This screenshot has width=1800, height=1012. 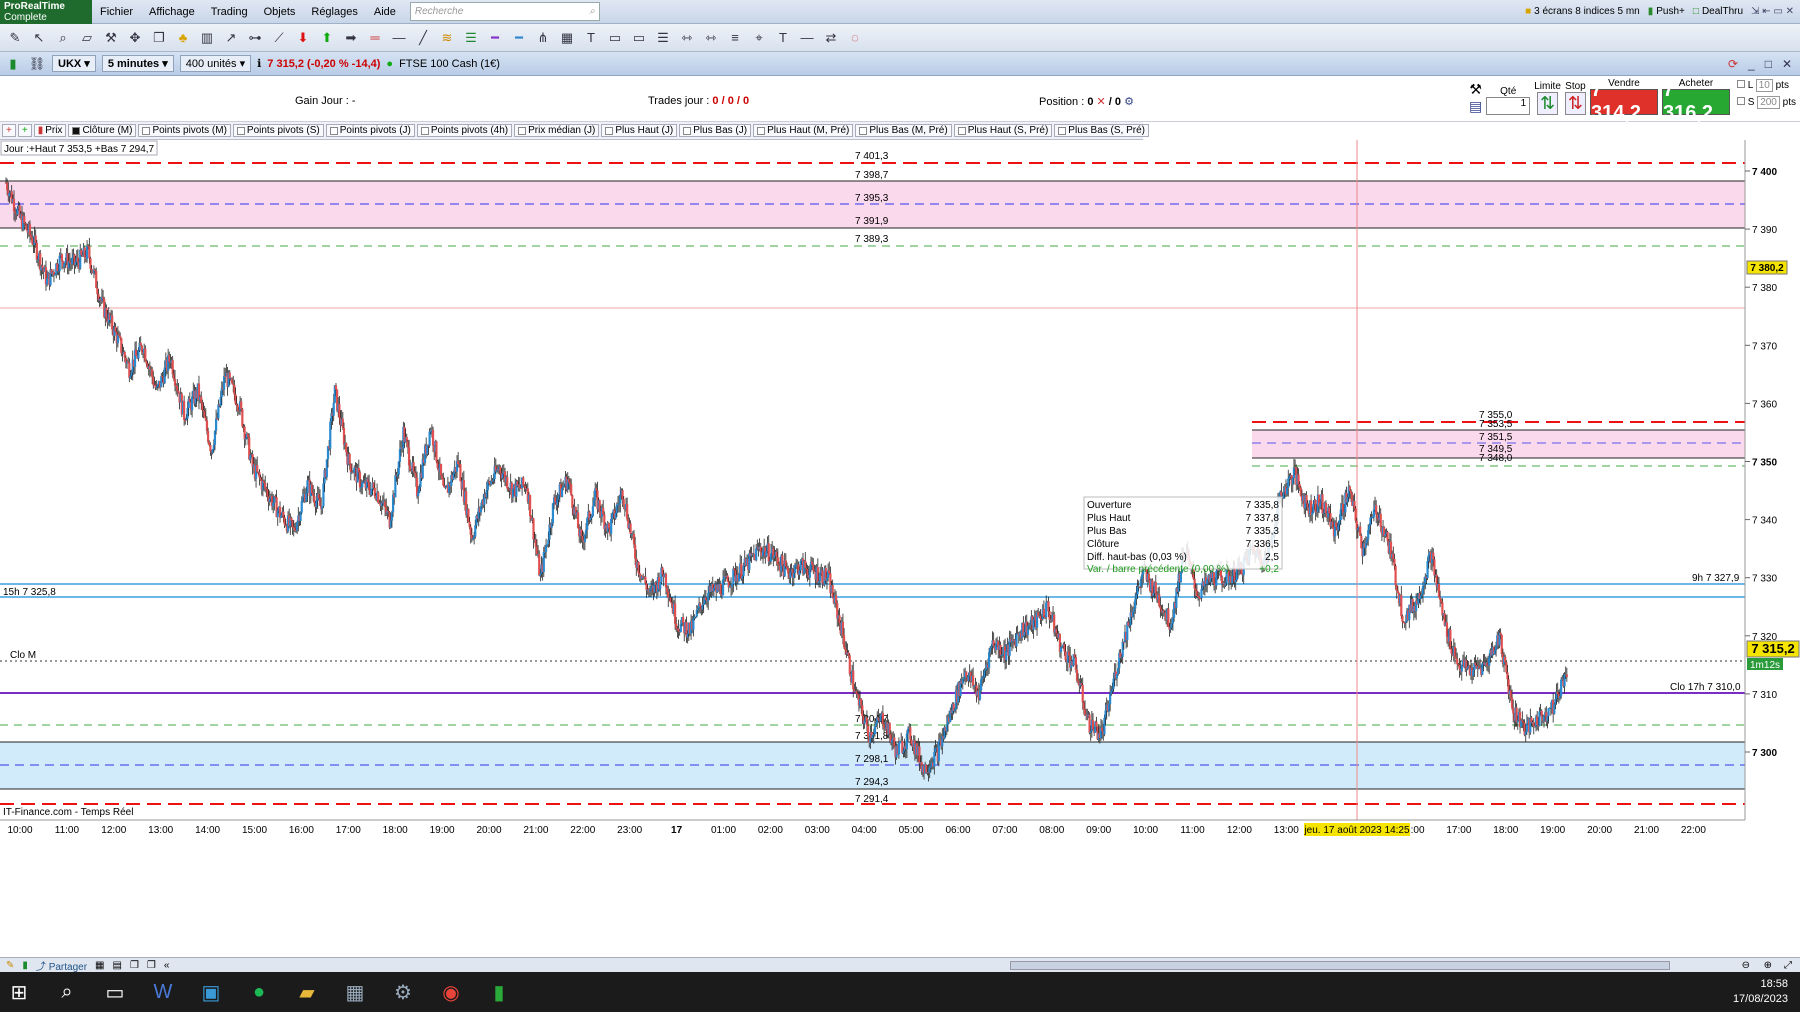 What do you see at coordinates (519, 38) in the screenshot?
I see `blue-line-icon: ━` at bounding box center [519, 38].